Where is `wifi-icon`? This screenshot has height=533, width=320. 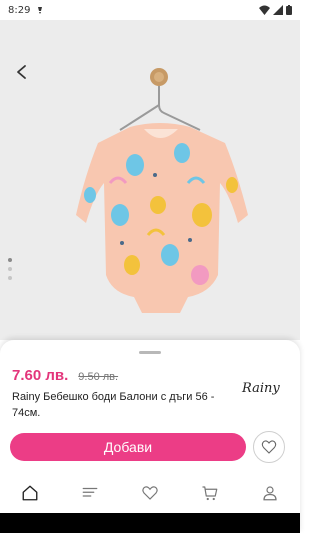
wifi-icon is located at coordinates (264, 10).